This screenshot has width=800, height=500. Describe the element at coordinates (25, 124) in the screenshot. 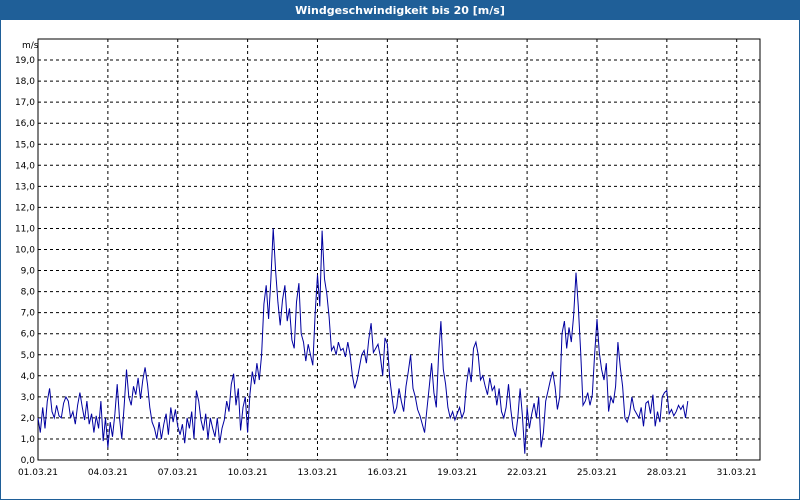

I see `y-tick-label: 16,0` at that location.